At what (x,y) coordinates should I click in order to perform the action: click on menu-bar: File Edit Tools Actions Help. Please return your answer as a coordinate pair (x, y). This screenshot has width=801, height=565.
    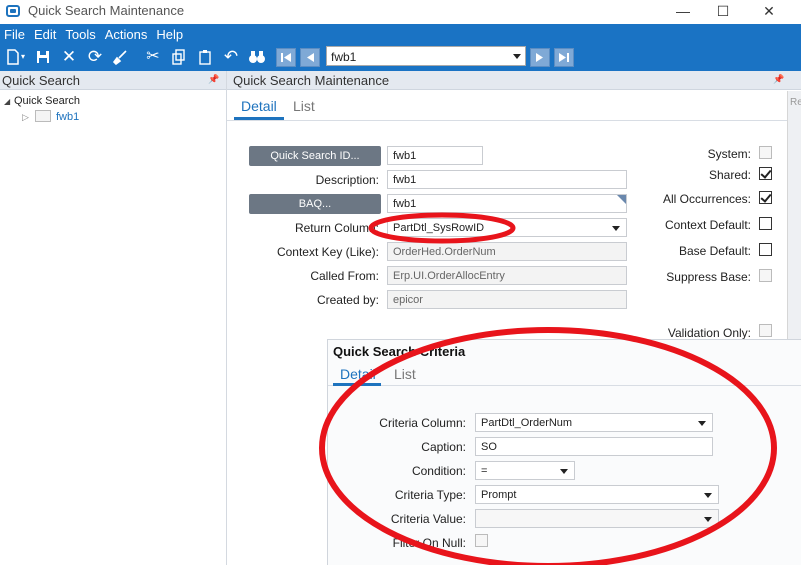
    Looking at the image, I should click on (94, 34).